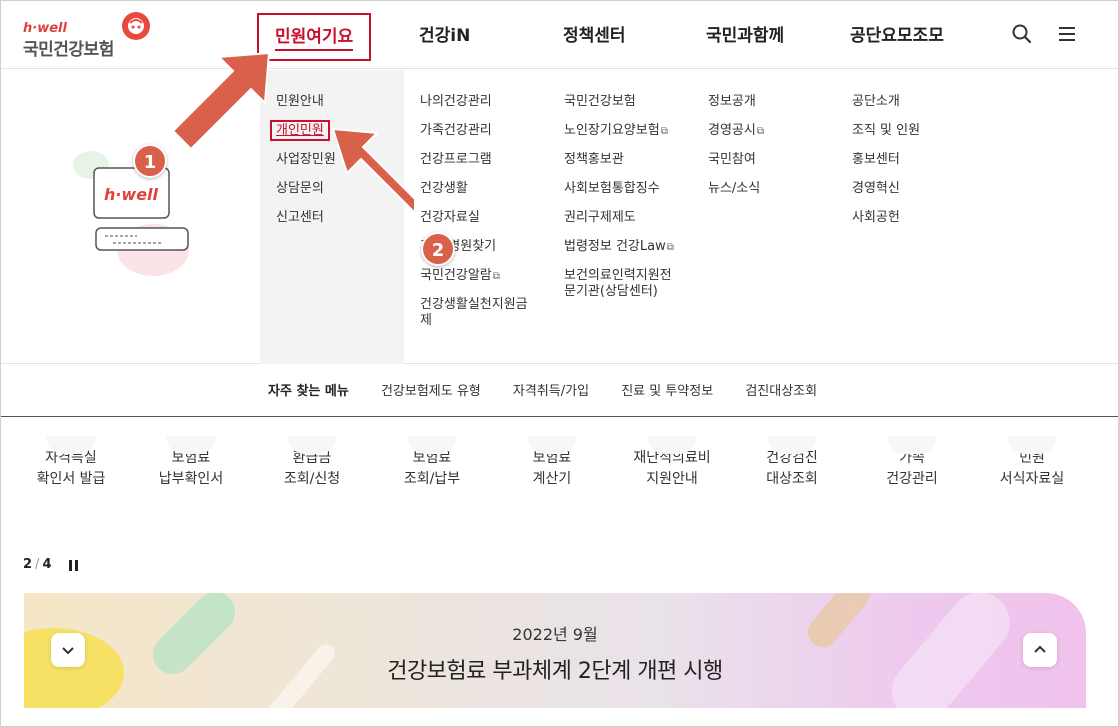 The height and width of the screenshot is (727, 1119). What do you see at coordinates (897, 37) in the screenshot?
I see `gnb-item-corporation: 공단요모조모` at bounding box center [897, 37].